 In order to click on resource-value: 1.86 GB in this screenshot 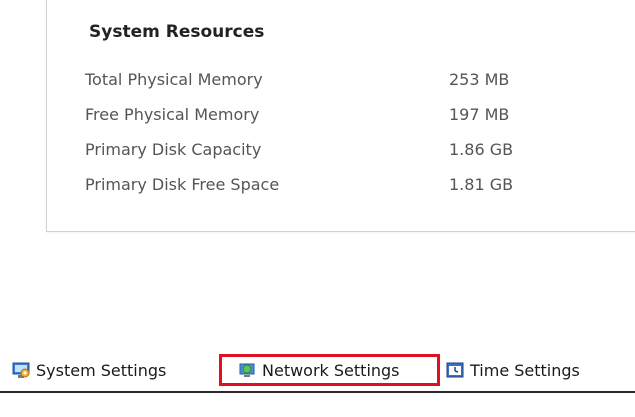, I will do `click(481, 149)`.